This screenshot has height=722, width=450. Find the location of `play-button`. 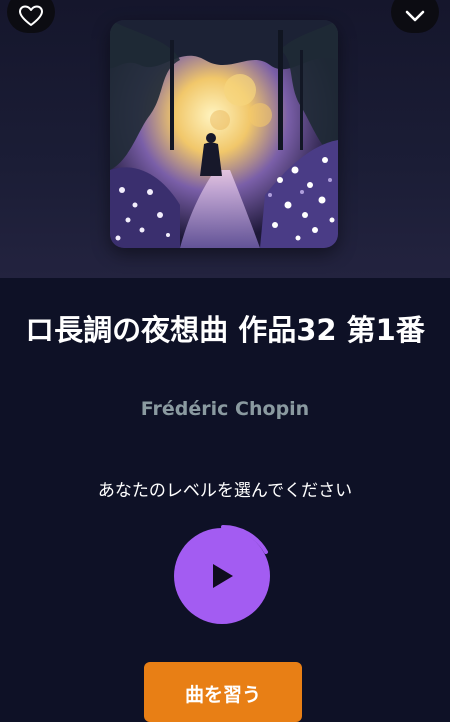

play-button is located at coordinates (222, 576).